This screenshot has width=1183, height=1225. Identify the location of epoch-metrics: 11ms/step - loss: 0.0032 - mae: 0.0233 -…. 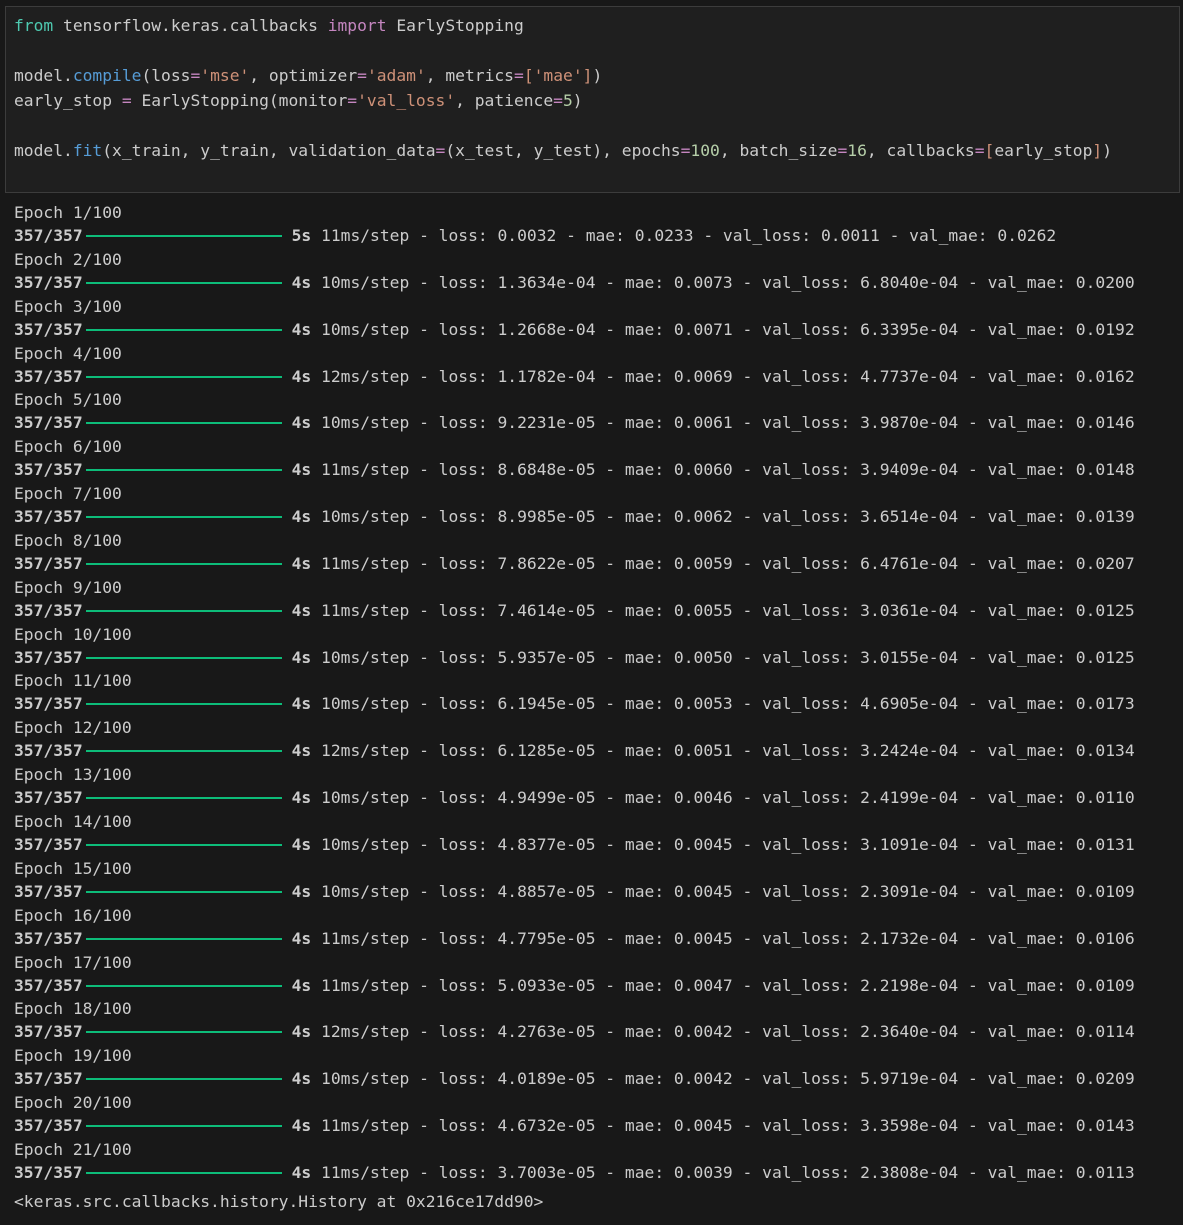
(689, 235).